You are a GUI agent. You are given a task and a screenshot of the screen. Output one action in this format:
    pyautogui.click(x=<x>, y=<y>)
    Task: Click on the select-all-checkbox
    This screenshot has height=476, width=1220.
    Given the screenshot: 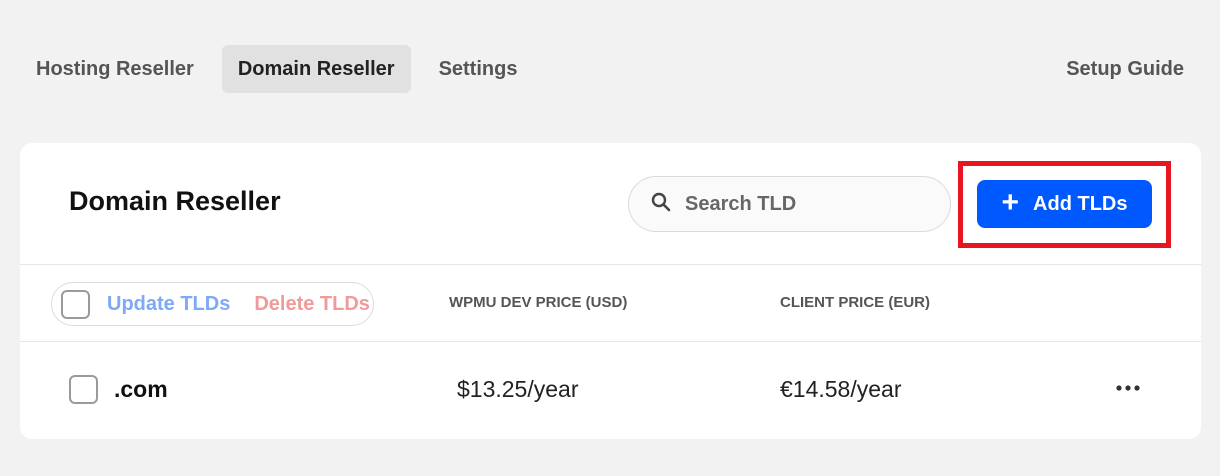 What is the action you would take?
    pyautogui.click(x=75, y=304)
    